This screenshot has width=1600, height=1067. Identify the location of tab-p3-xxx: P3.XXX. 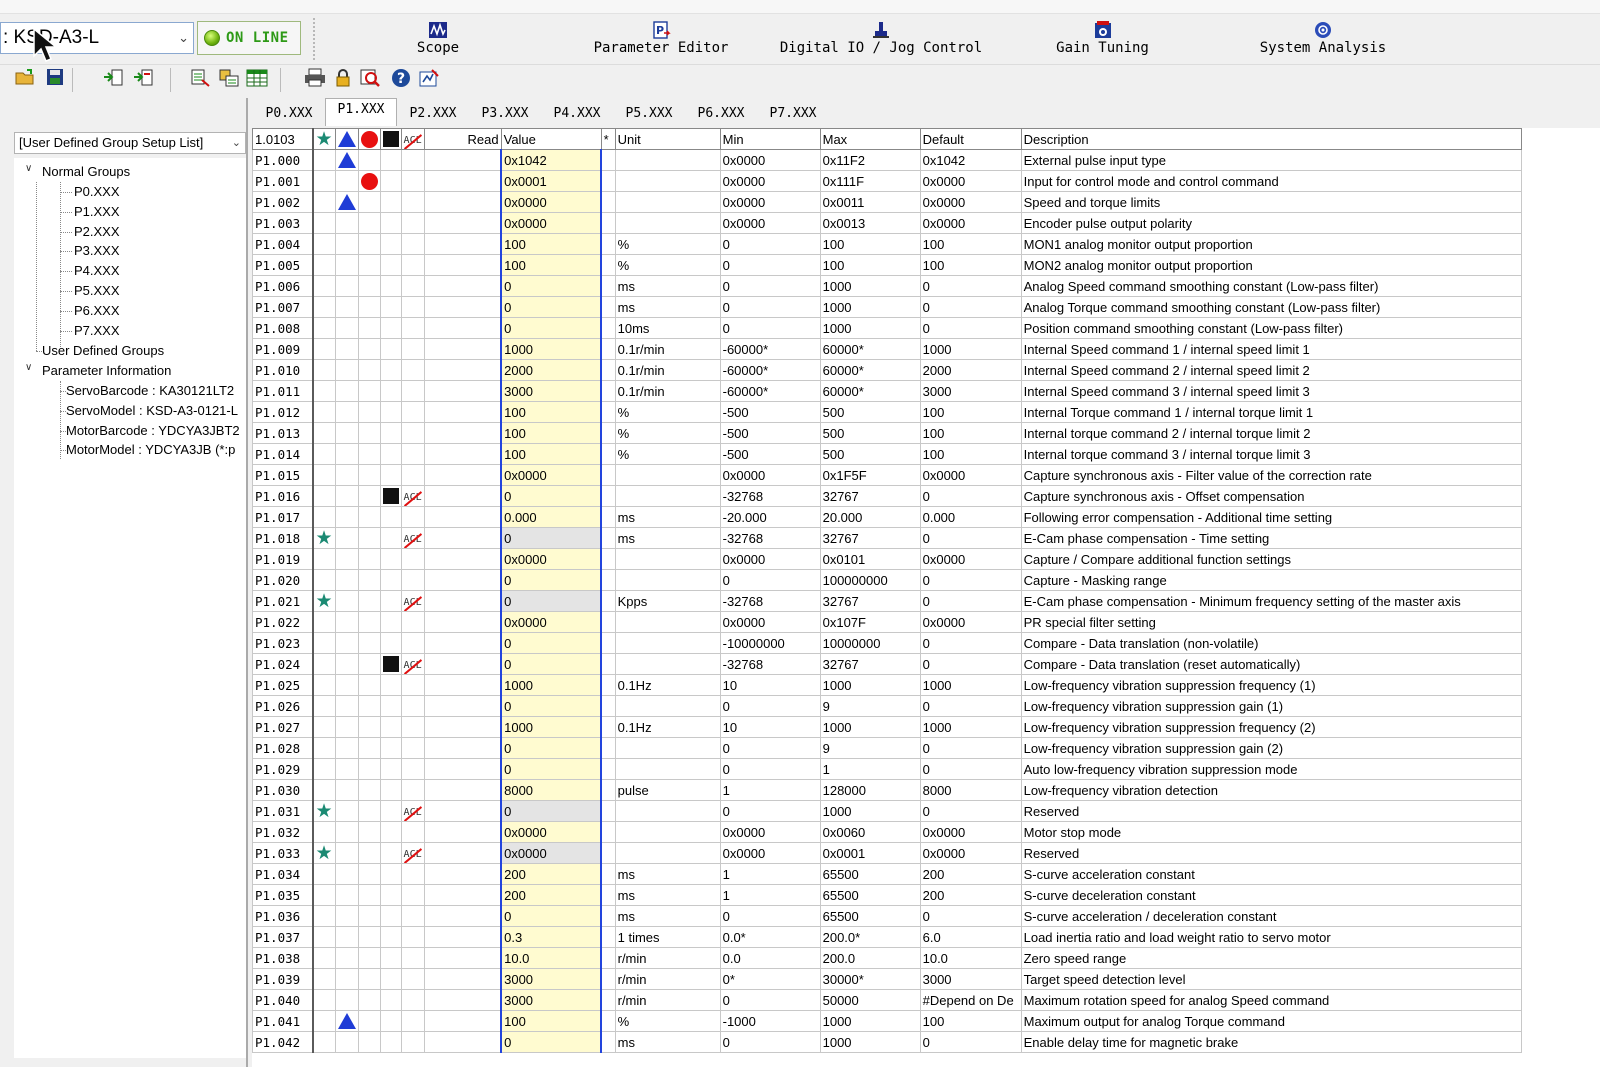
(505, 114).